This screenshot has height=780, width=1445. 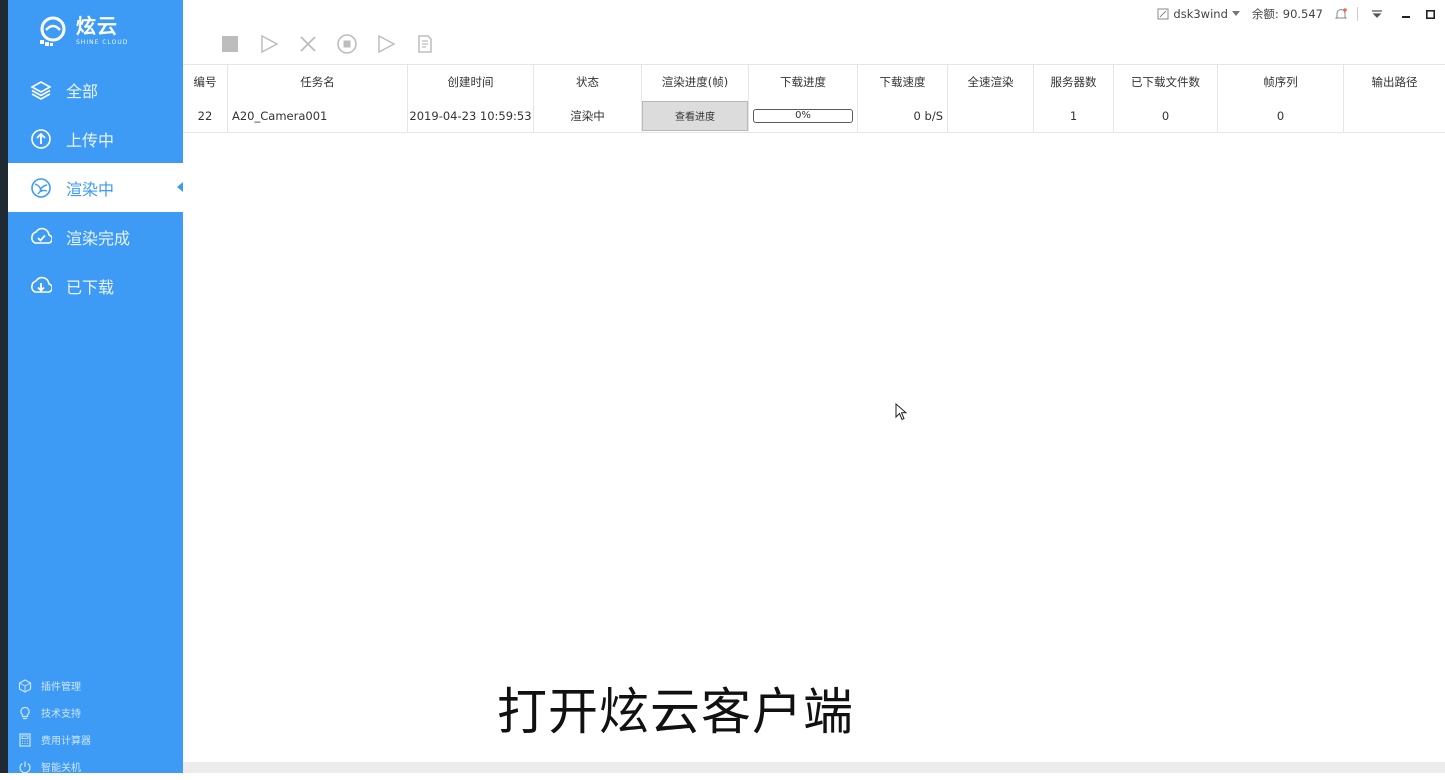 I want to click on download-speed: 0 b/S, so click(x=903, y=116).